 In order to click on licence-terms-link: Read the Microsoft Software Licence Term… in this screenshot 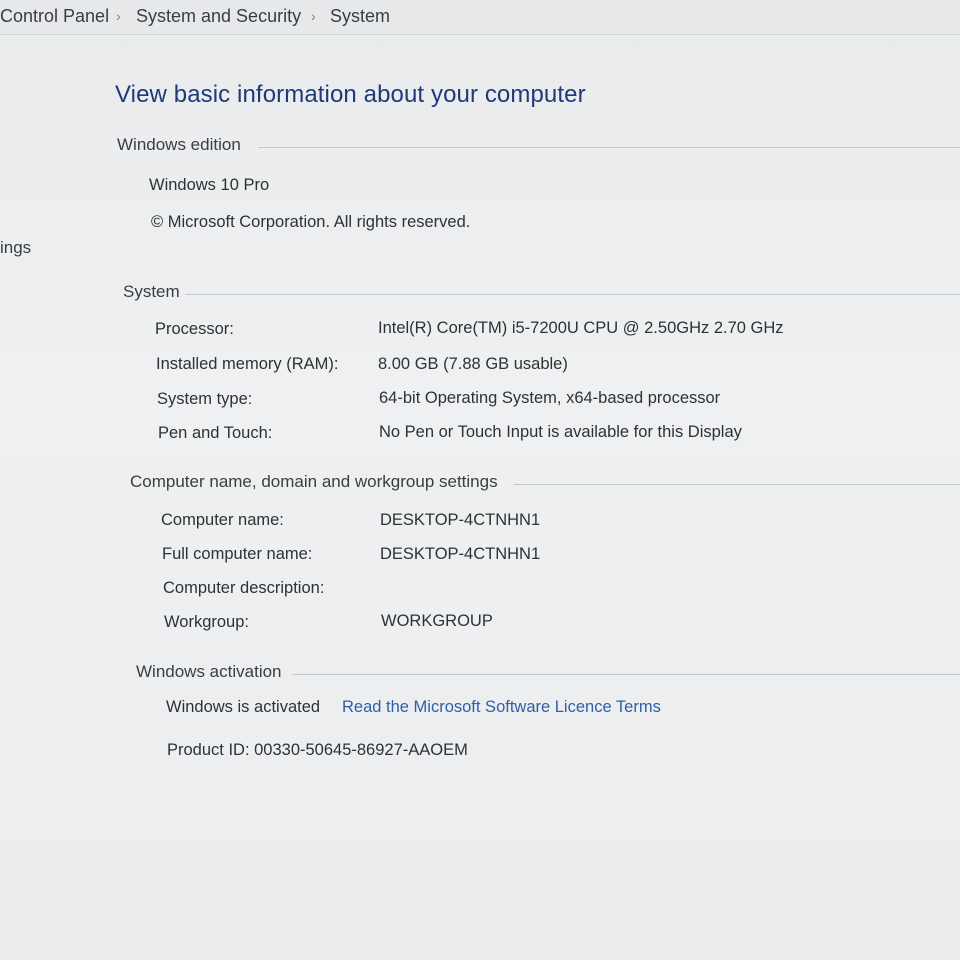, I will do `click(501, 707)`.